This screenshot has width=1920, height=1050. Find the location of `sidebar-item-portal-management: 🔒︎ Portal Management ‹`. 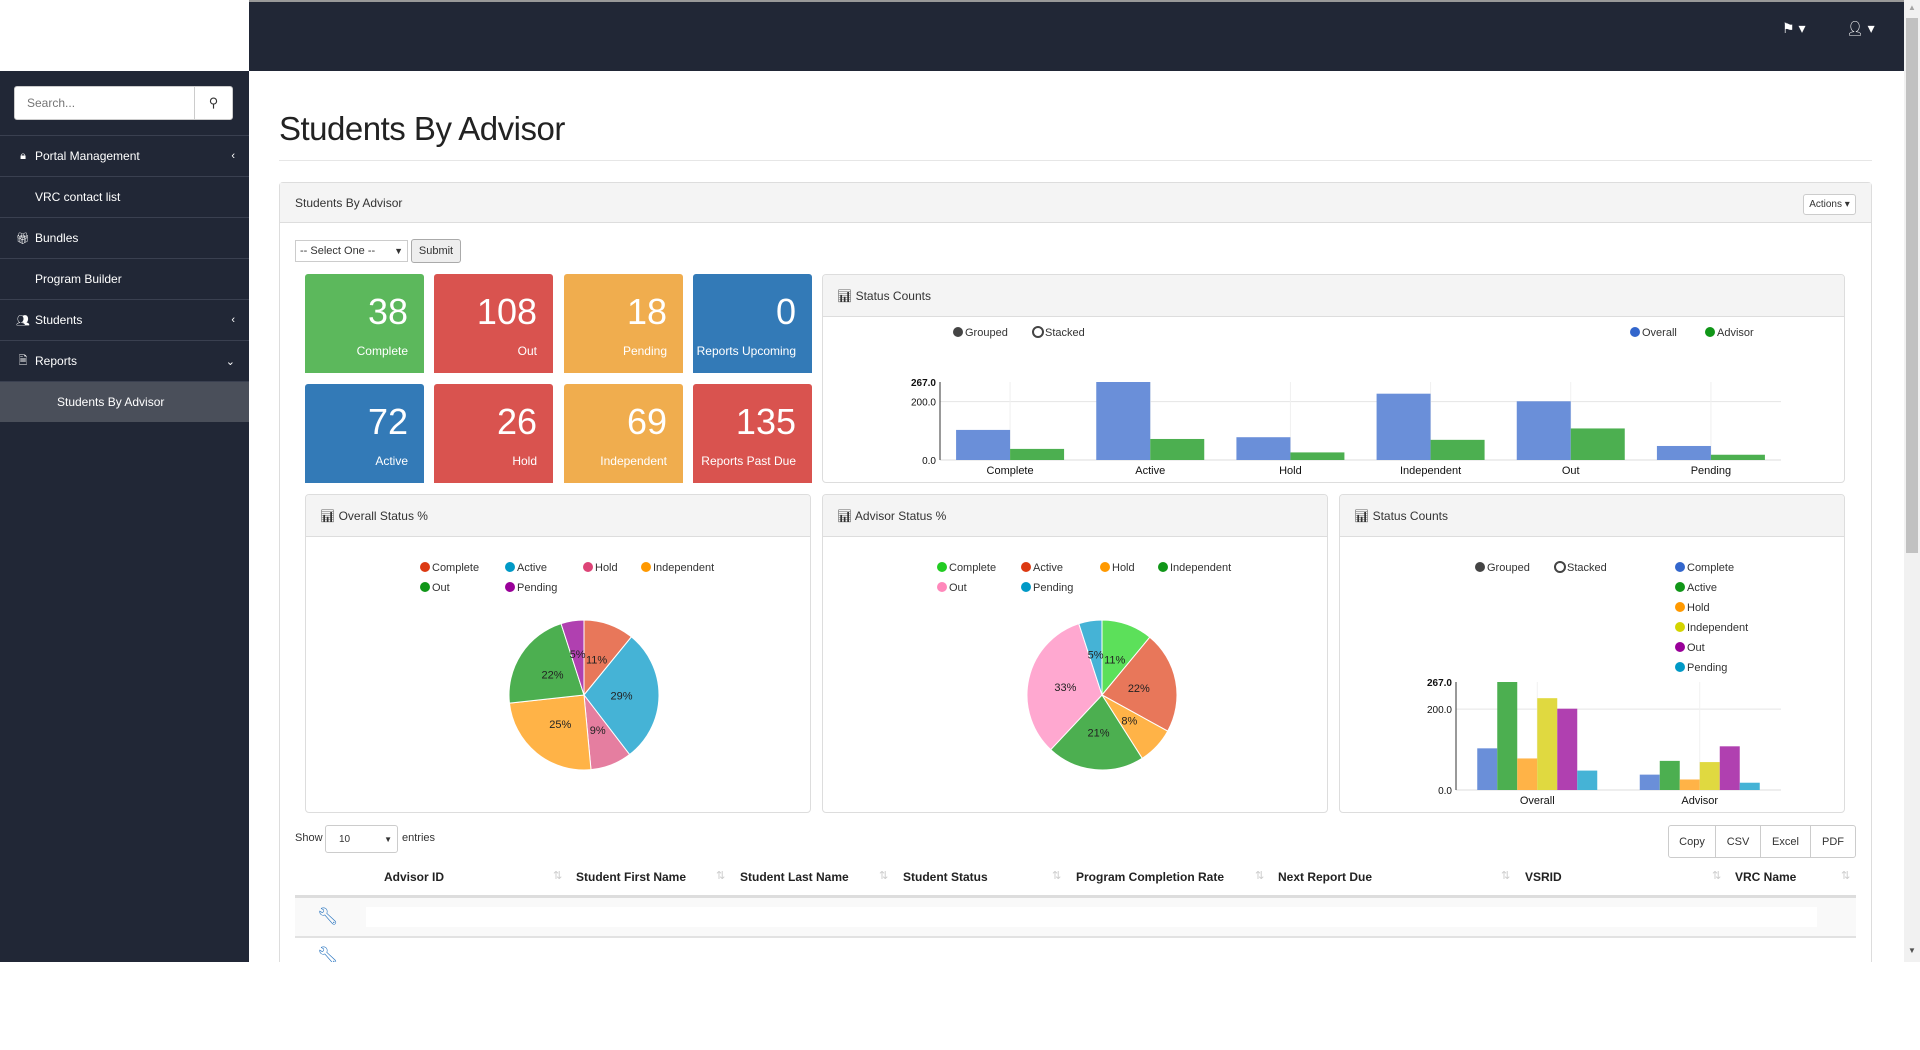

sidebar-item-portal-management: 🔒︎ Portal Management ‹ is located at coordinates (124, 155).